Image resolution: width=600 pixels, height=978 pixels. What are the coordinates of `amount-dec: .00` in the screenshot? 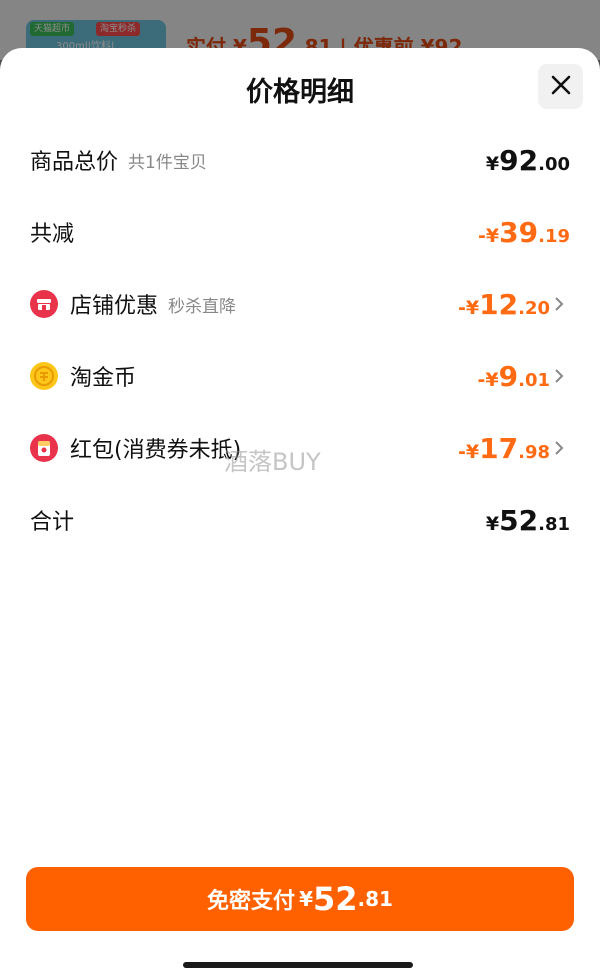 It's located at (554, 164).